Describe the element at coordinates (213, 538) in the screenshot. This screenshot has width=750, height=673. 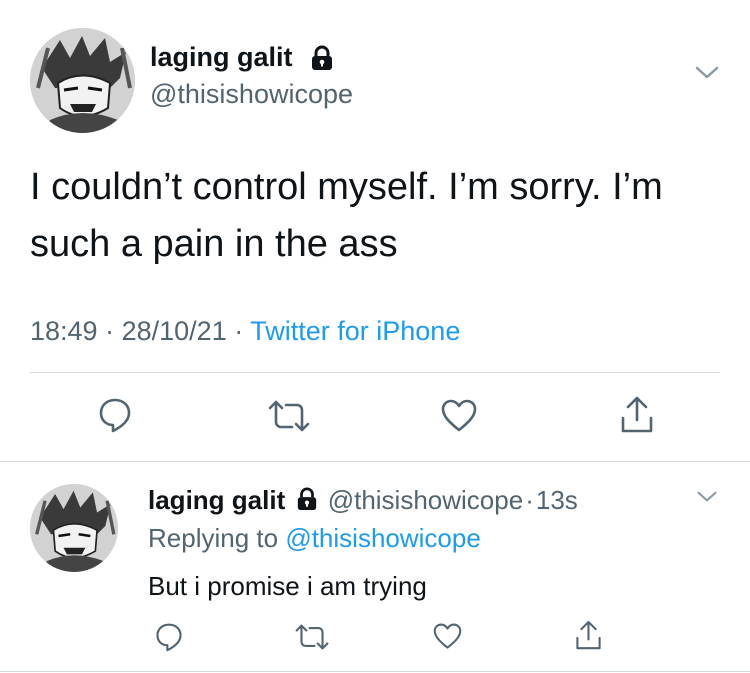
I see `replying-to-label: Replying to` at that location.